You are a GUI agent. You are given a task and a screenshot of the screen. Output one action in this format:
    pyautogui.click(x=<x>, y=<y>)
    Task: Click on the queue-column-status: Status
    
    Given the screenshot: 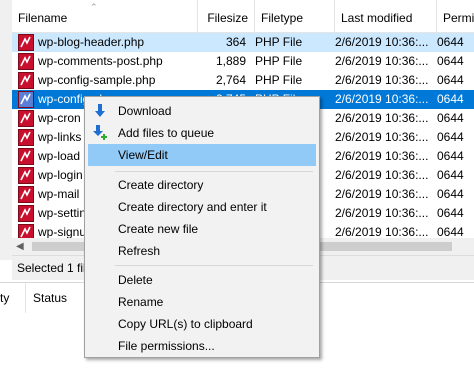 What is the action you would take?
    pyautogui.click(x=50, y=298)
    